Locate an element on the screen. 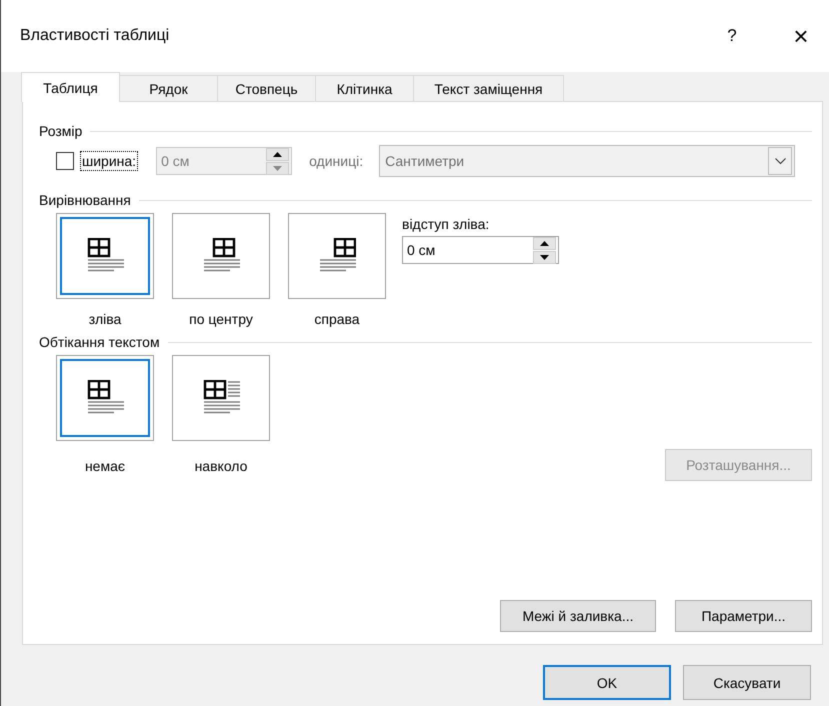 The height and width of the screenshot is (706, 829). section-heading: Вирівнювання is located at coordinates (85, 200).